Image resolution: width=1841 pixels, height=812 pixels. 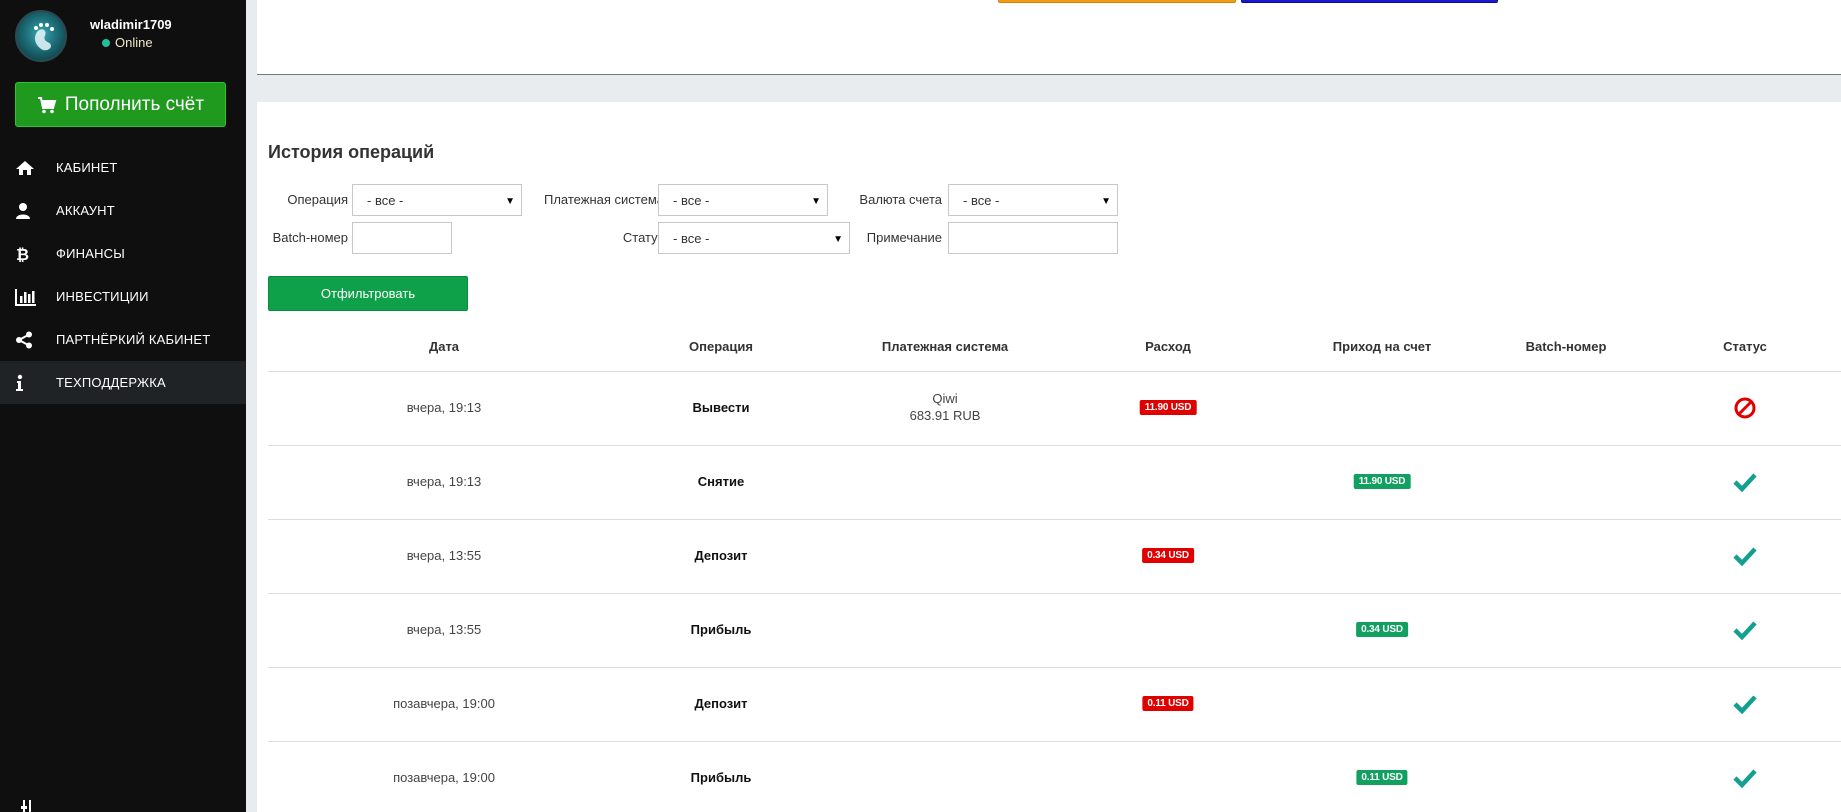 What do you see at coordinates (368, 293) in the screenshot?
I see `filter-button: Отфильтровать` at bounding box center [368, 293].